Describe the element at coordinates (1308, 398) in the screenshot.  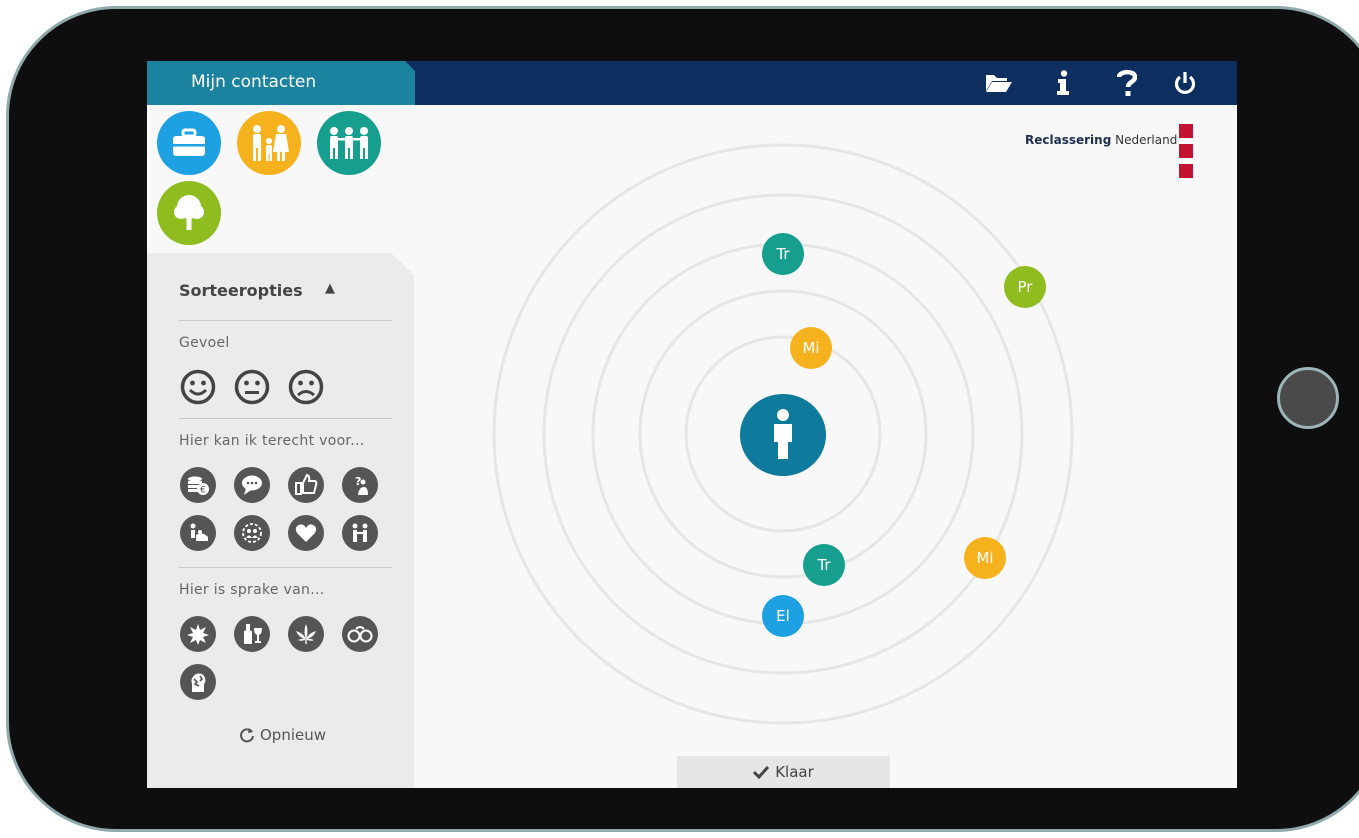
I see `tablet-home-button` at that location.